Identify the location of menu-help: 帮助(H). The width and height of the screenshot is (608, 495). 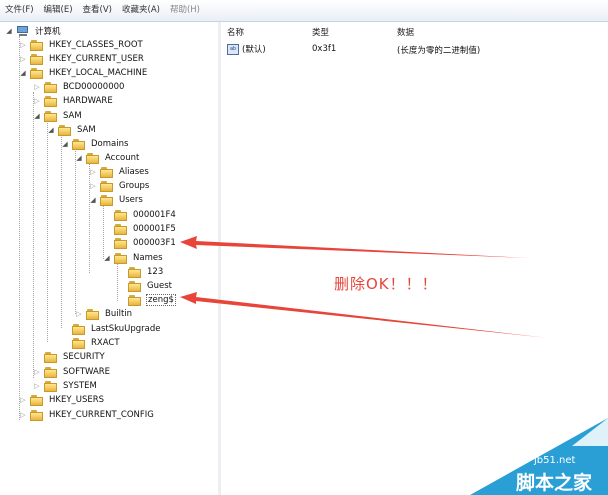
(185, 10).